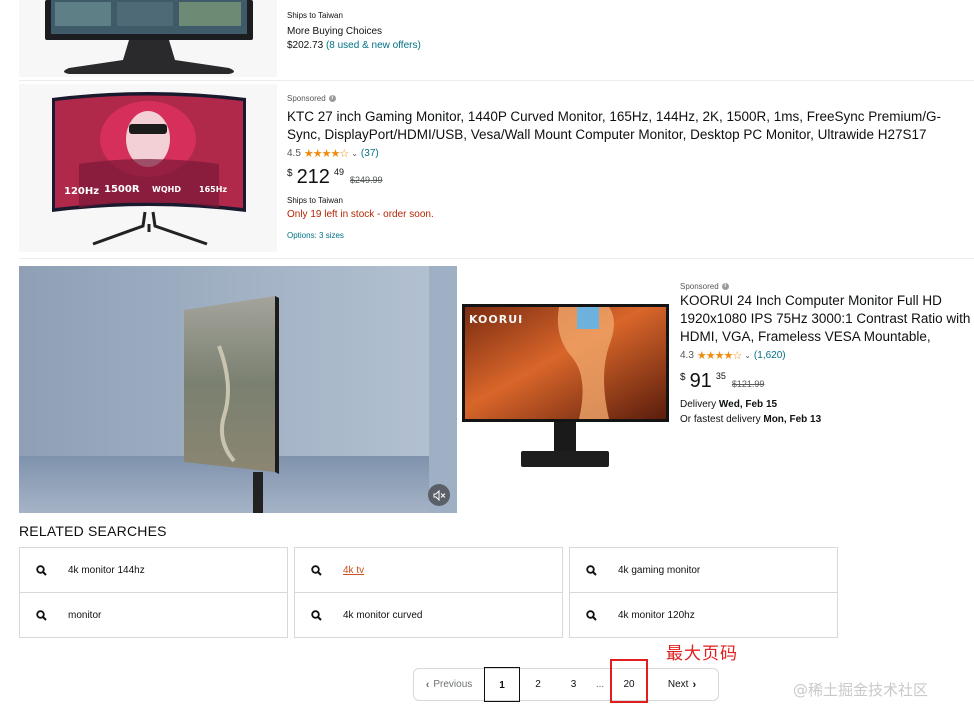 The width and height of the screenshot is (974, 720). I want to click on product-image-panel, so click(148, 38).